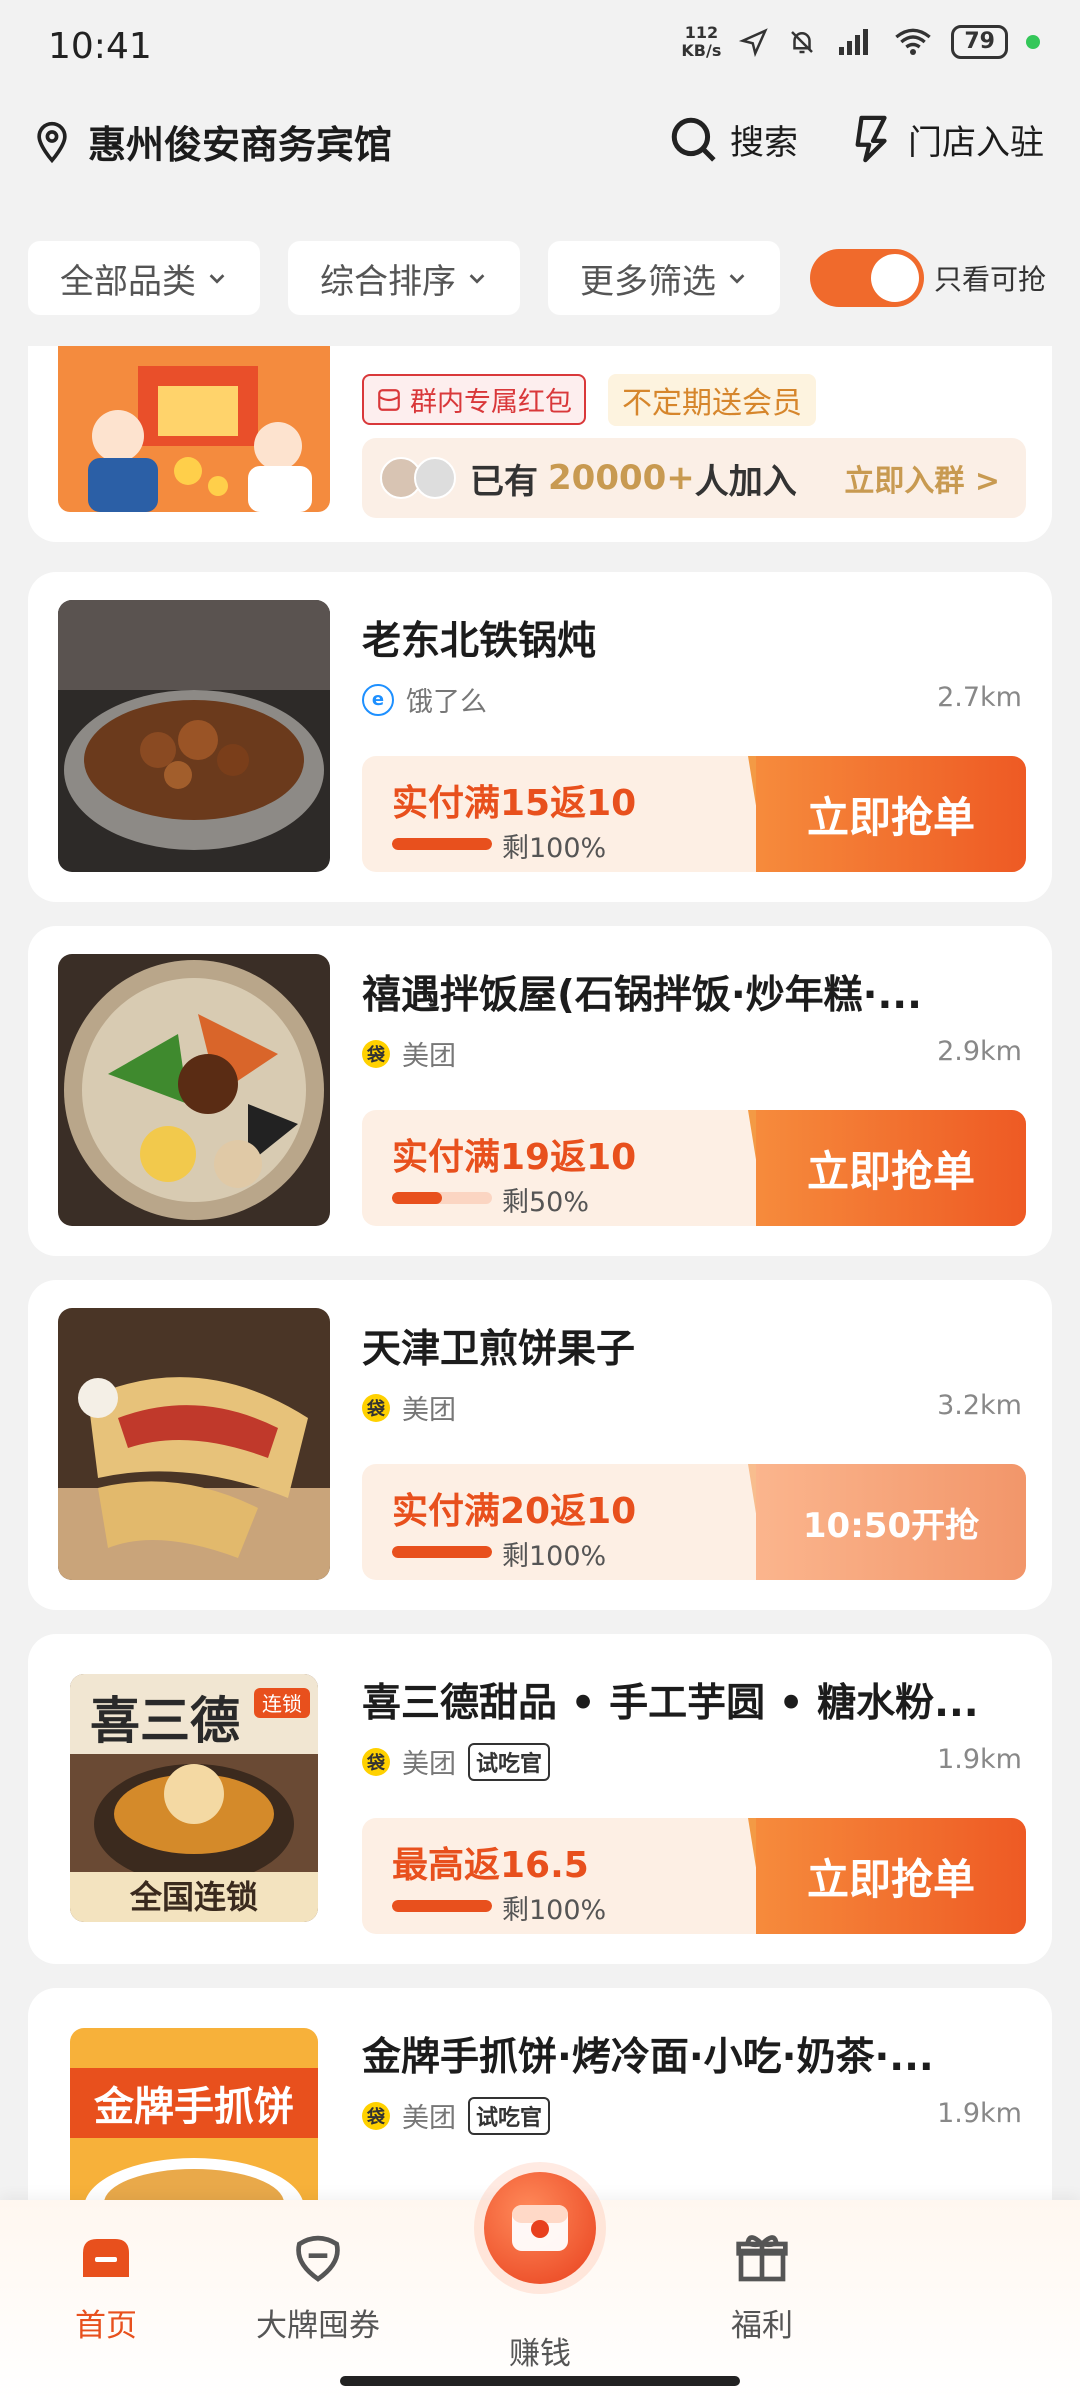  Describe the element at coordinates (648, 281) in the screenshot. I see `more-filter-label: 更多筛选` at that location.